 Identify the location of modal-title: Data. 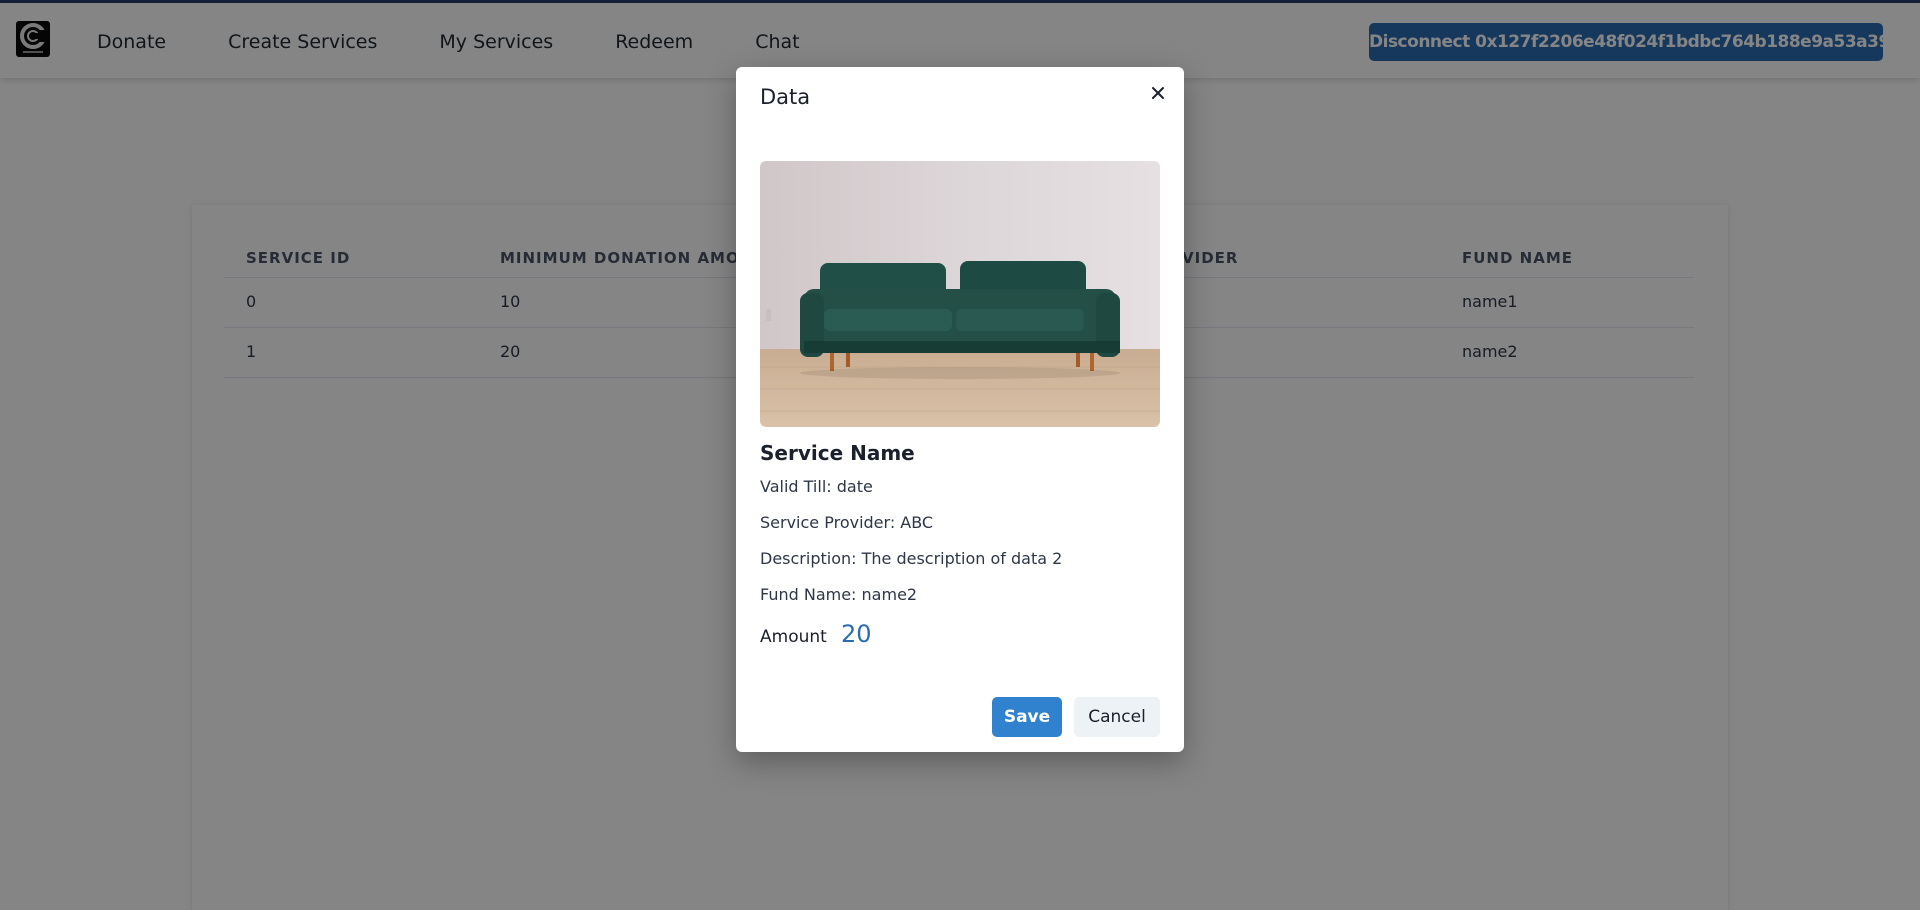
(785, 97).